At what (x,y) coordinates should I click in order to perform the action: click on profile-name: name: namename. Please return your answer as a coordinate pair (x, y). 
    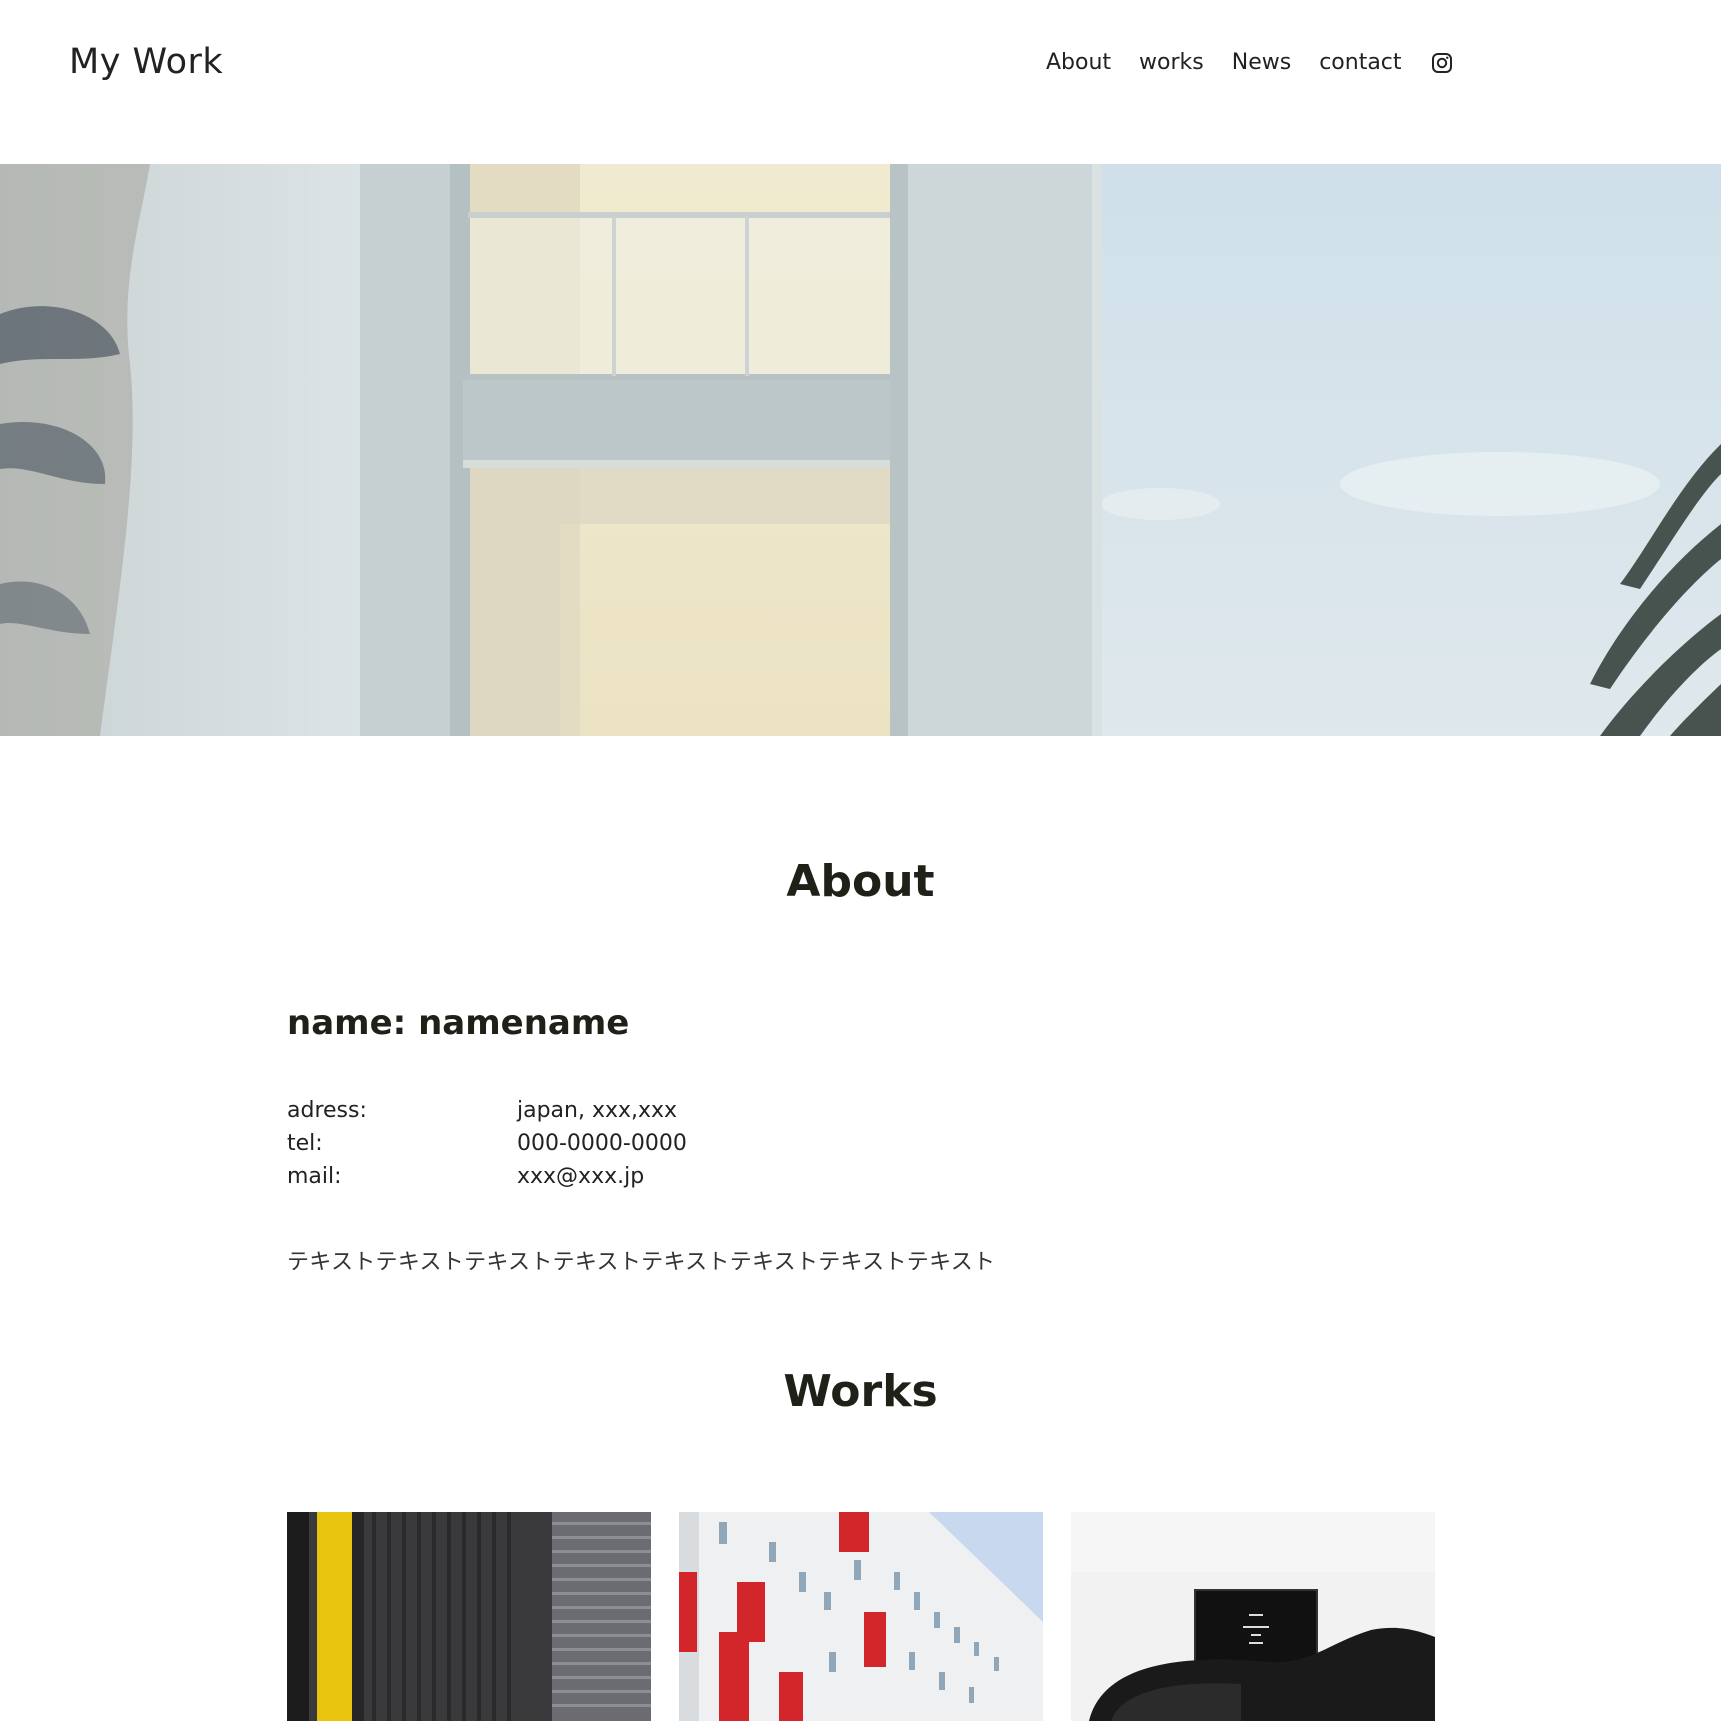
    Looking at the image, I should click on (458, 1023).